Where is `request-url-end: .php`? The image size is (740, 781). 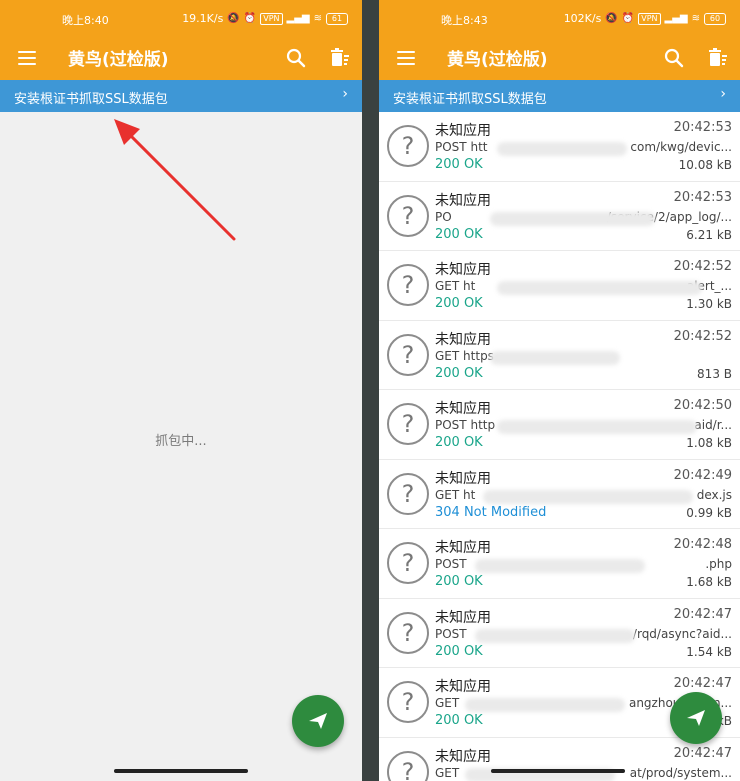
request-url-end: .php is located at coordinates (717, 564).